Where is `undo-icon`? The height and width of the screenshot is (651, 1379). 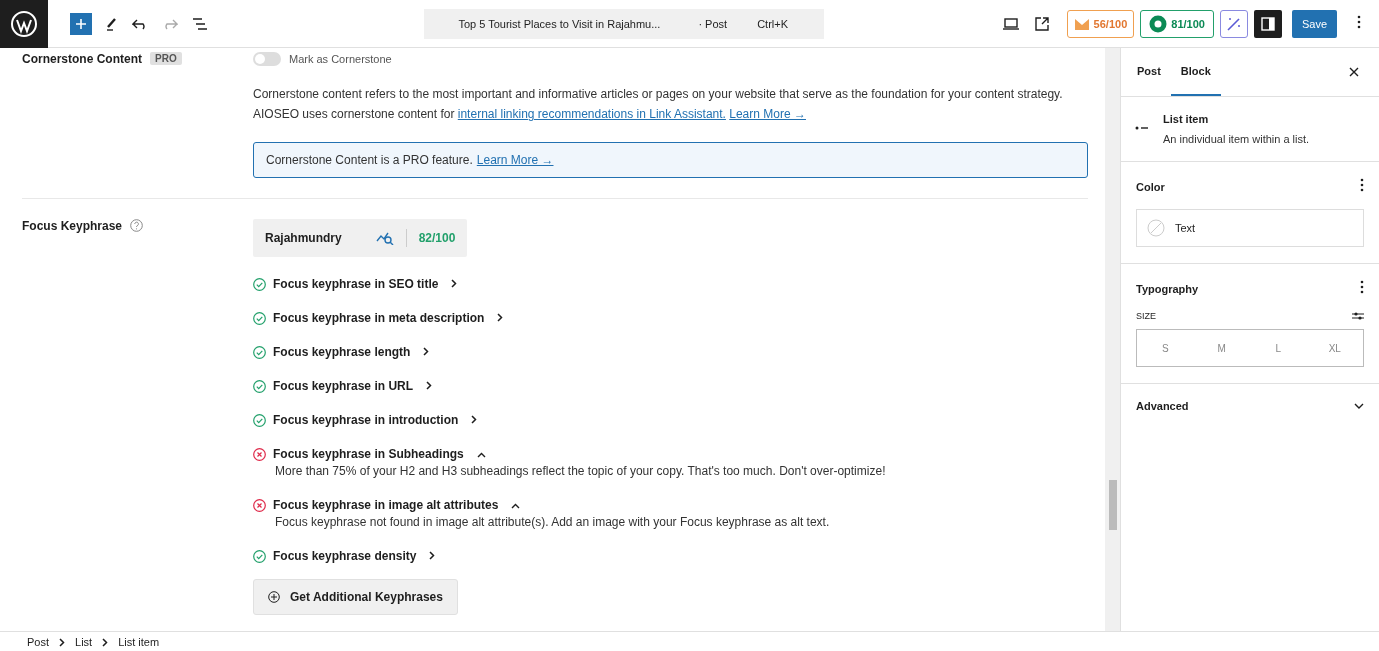 undo-icon is located at coordinates (140, 23).